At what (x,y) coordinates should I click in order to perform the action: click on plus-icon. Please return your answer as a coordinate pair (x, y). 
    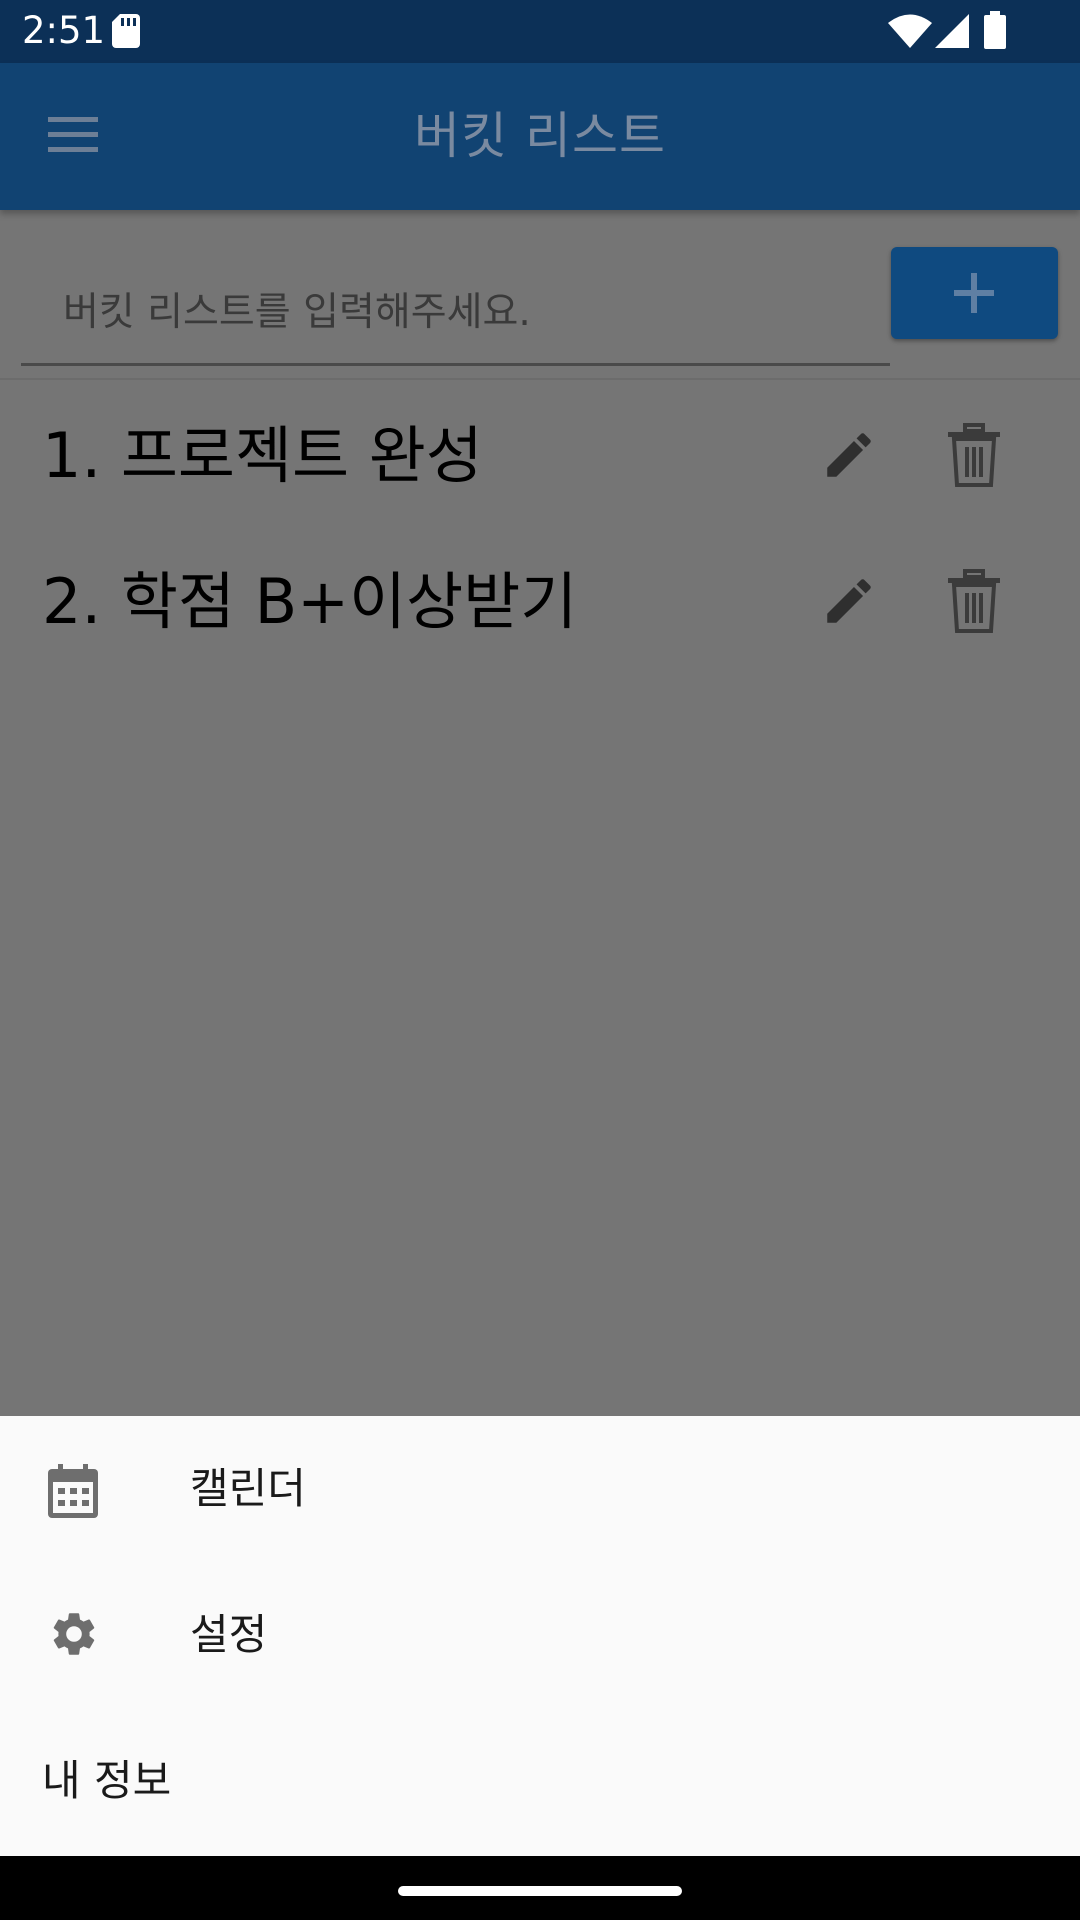
    Looking at the image, I should click on (974, 293).